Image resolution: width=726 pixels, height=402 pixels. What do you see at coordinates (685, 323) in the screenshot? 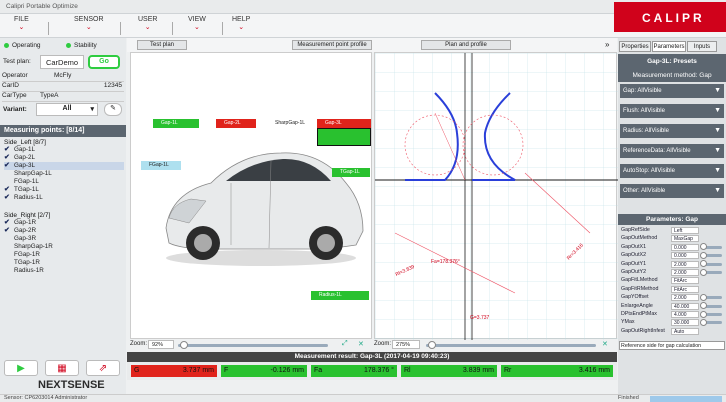
I see `param-value: 30.000` at bounding box center [685, 323].